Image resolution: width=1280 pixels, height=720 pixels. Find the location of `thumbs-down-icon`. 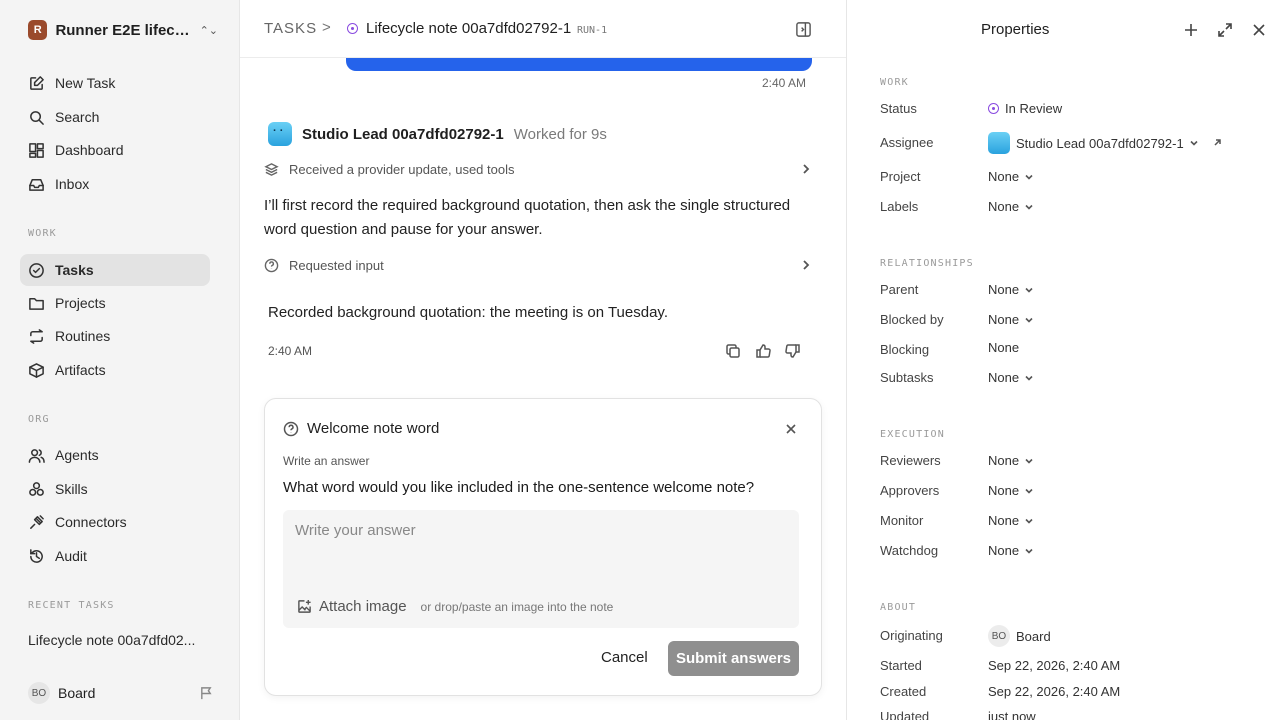

thumbs-down-icon is located at coordinates (793, 351).